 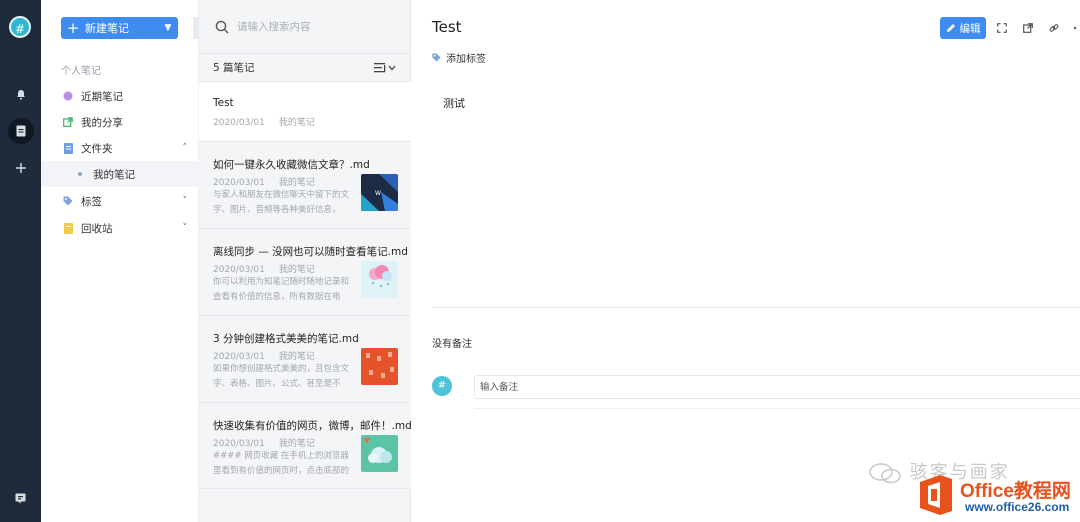 I want to click on more-icon, so click(x=1075, y=28).